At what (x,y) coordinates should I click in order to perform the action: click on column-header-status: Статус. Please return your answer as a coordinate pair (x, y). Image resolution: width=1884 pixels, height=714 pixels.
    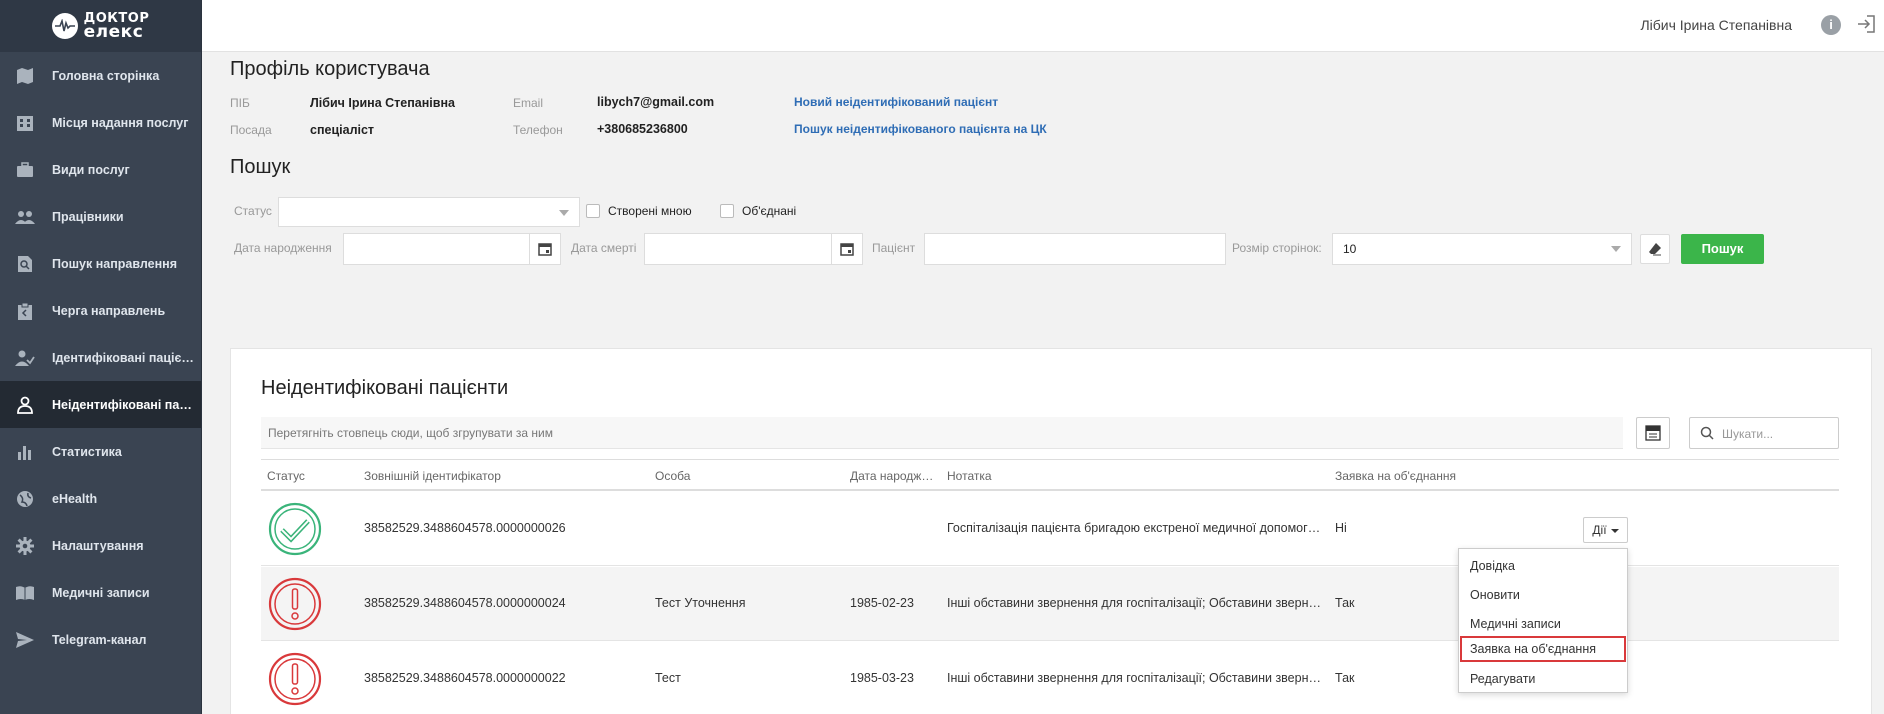
    Looking at the image, I should click on (307, 476).